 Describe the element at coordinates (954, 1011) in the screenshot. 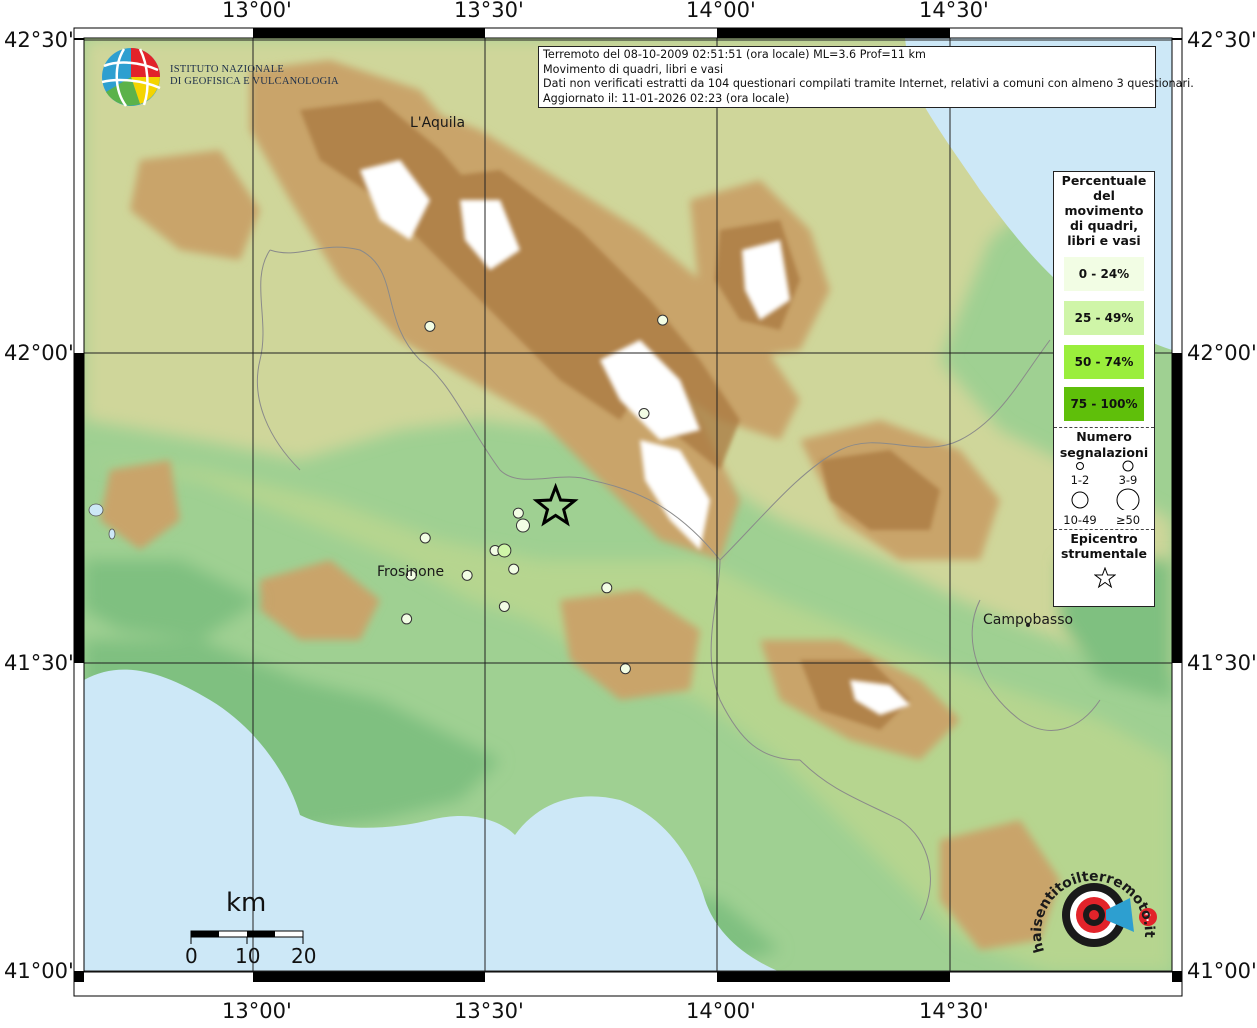

I see `lon-label-bottom: 14°30'` at that location.